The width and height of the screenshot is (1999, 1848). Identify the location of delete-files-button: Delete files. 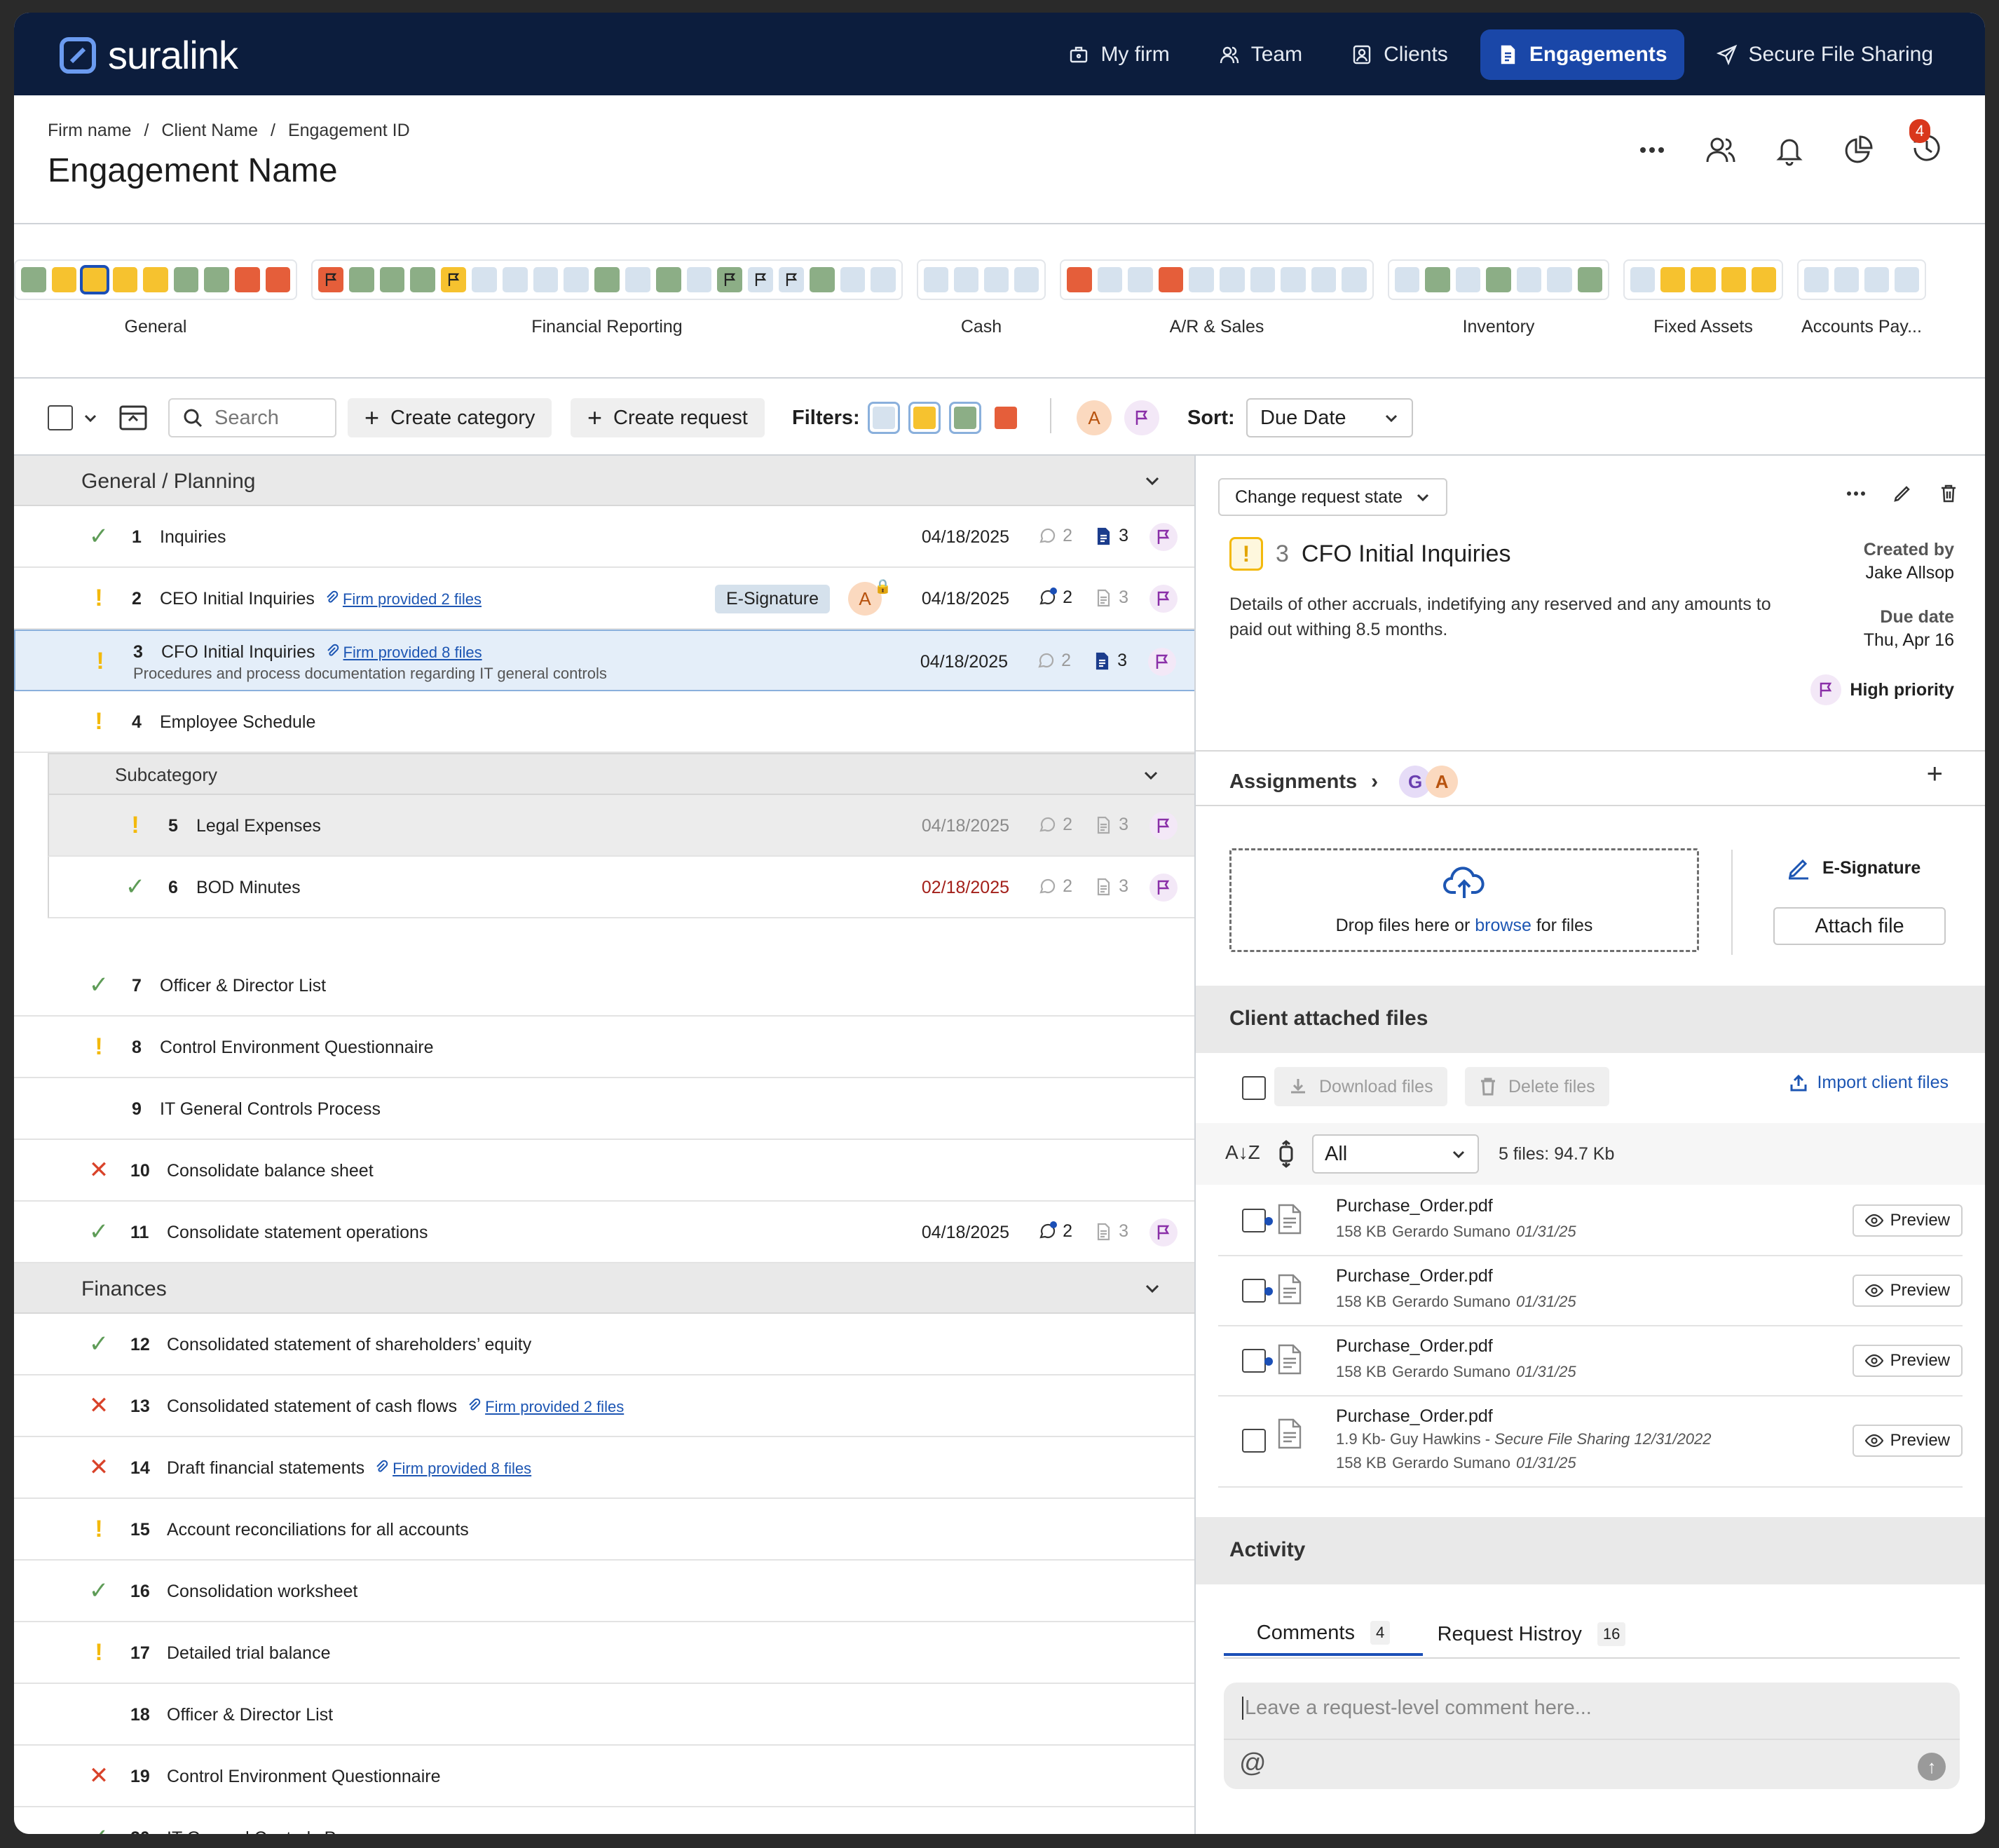
(1537, 1086).